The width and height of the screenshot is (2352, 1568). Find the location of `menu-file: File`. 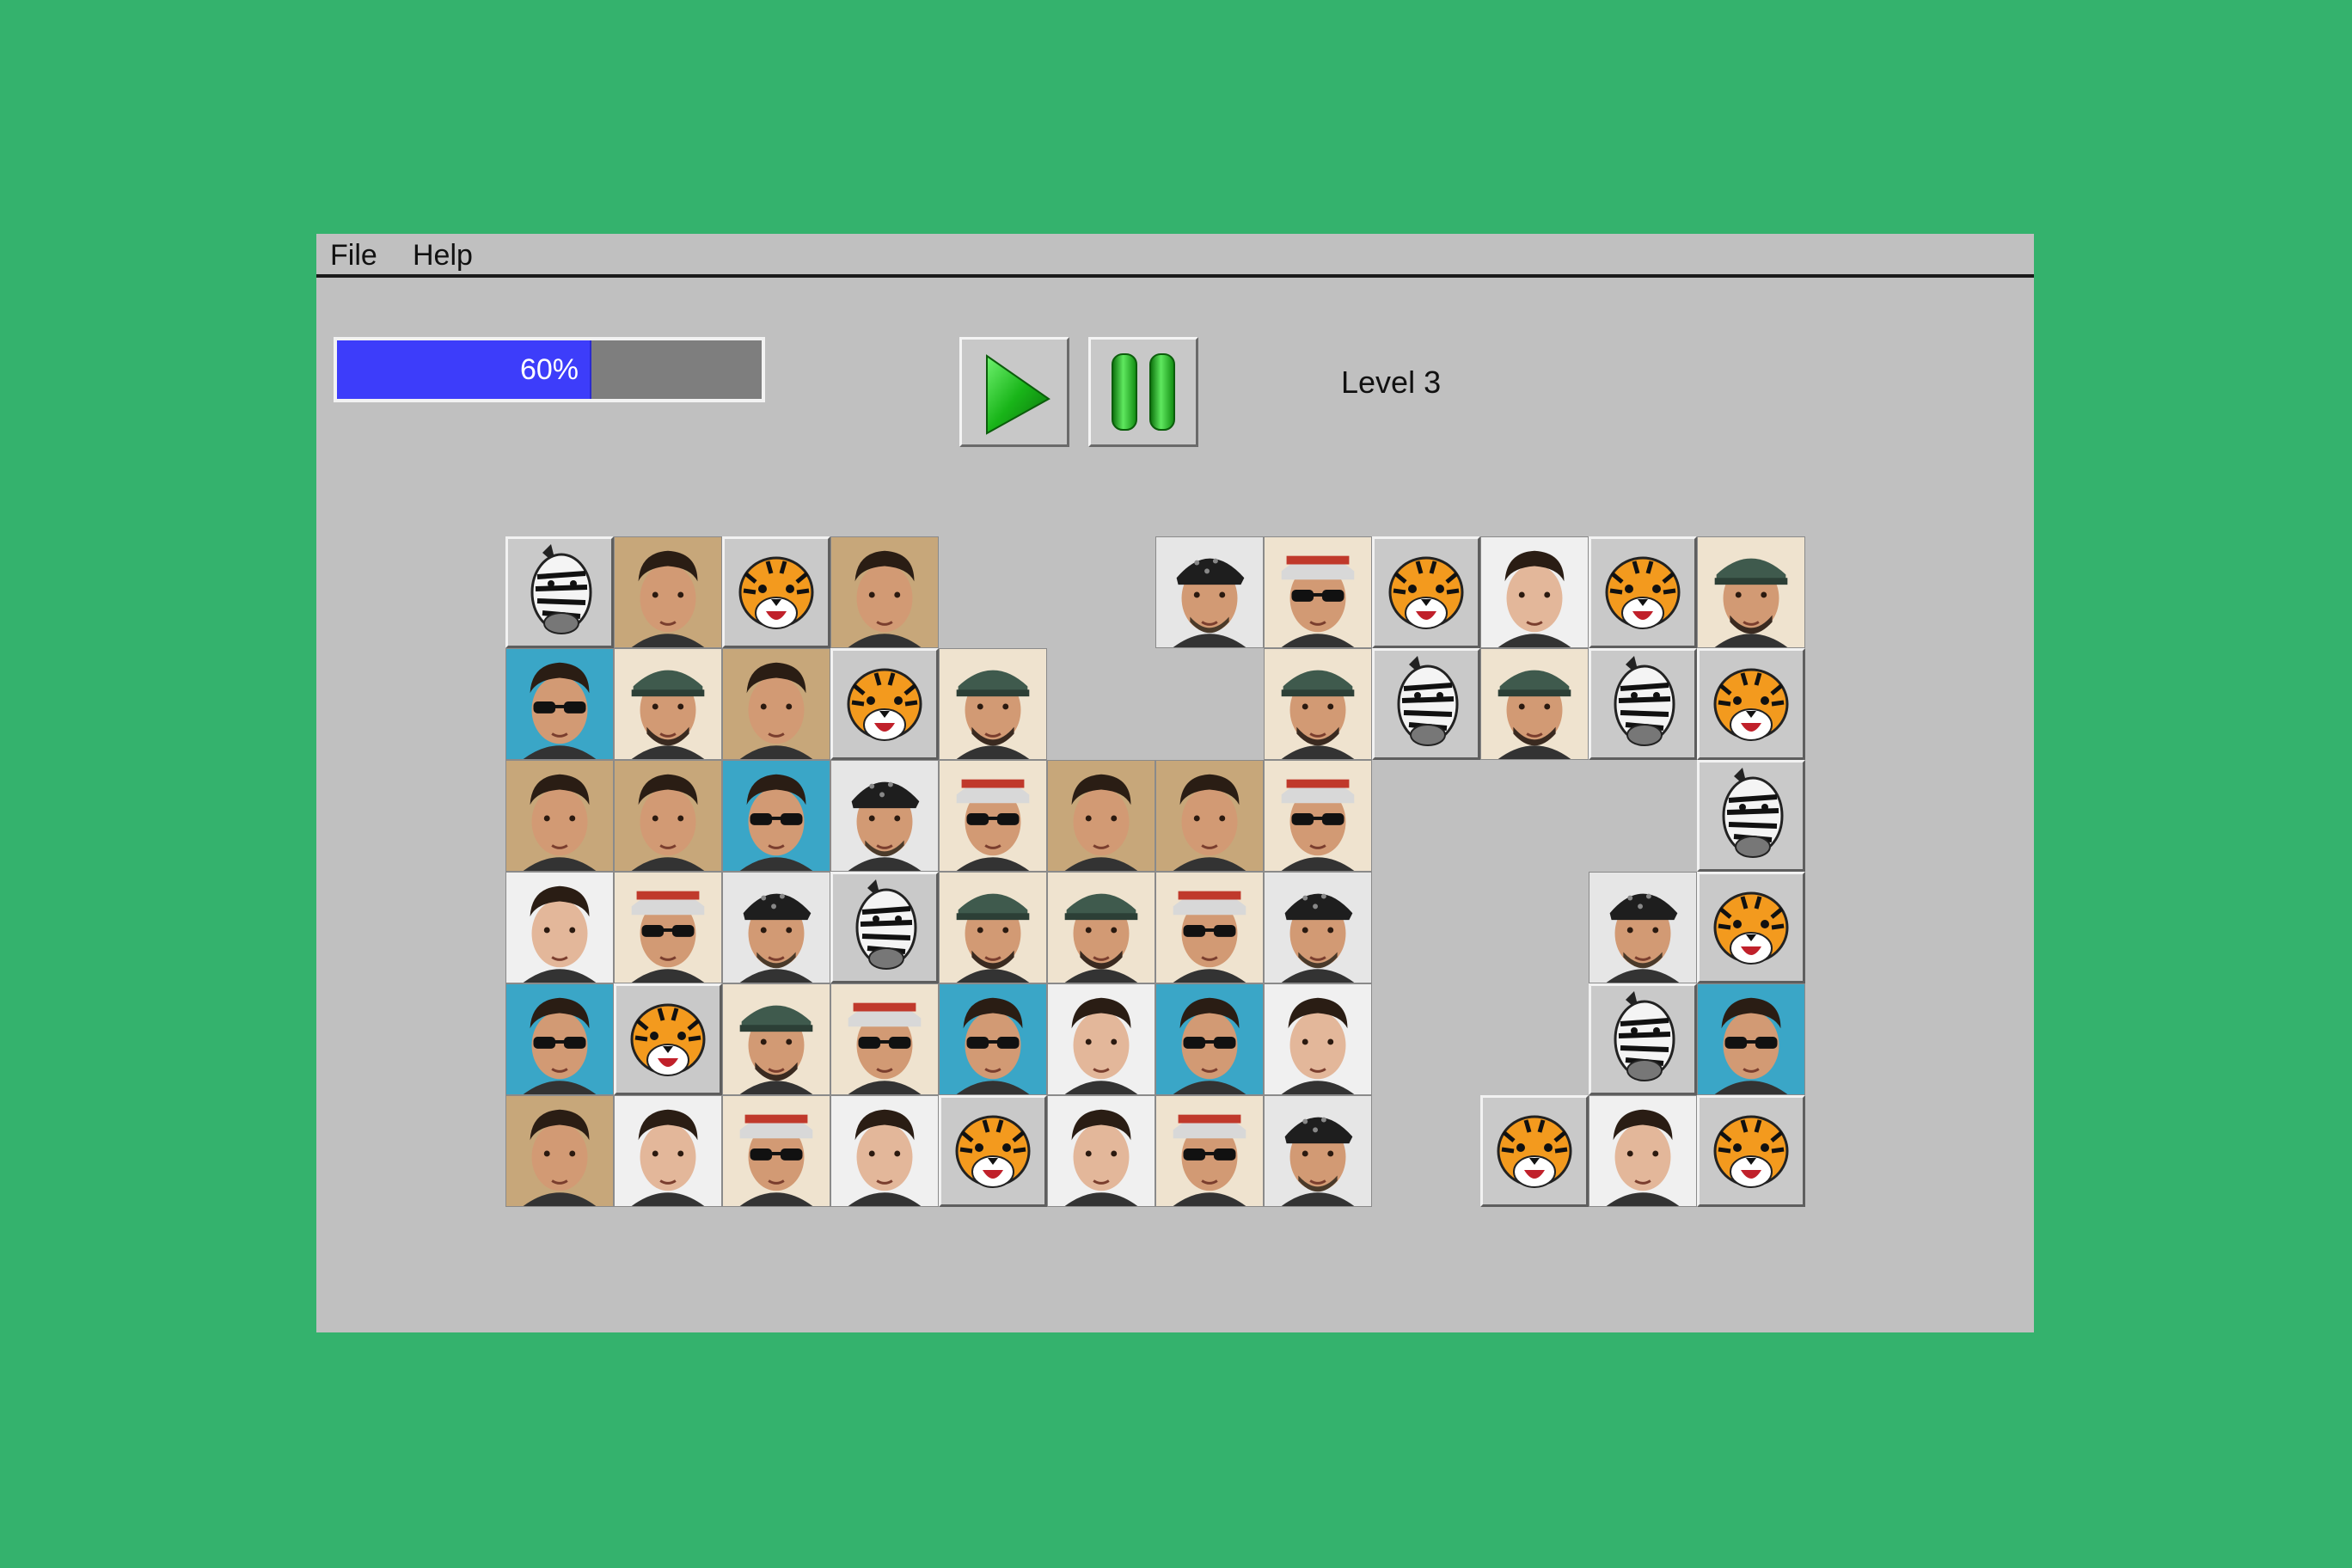

menu-file: File is located at coordinates (353, 255).